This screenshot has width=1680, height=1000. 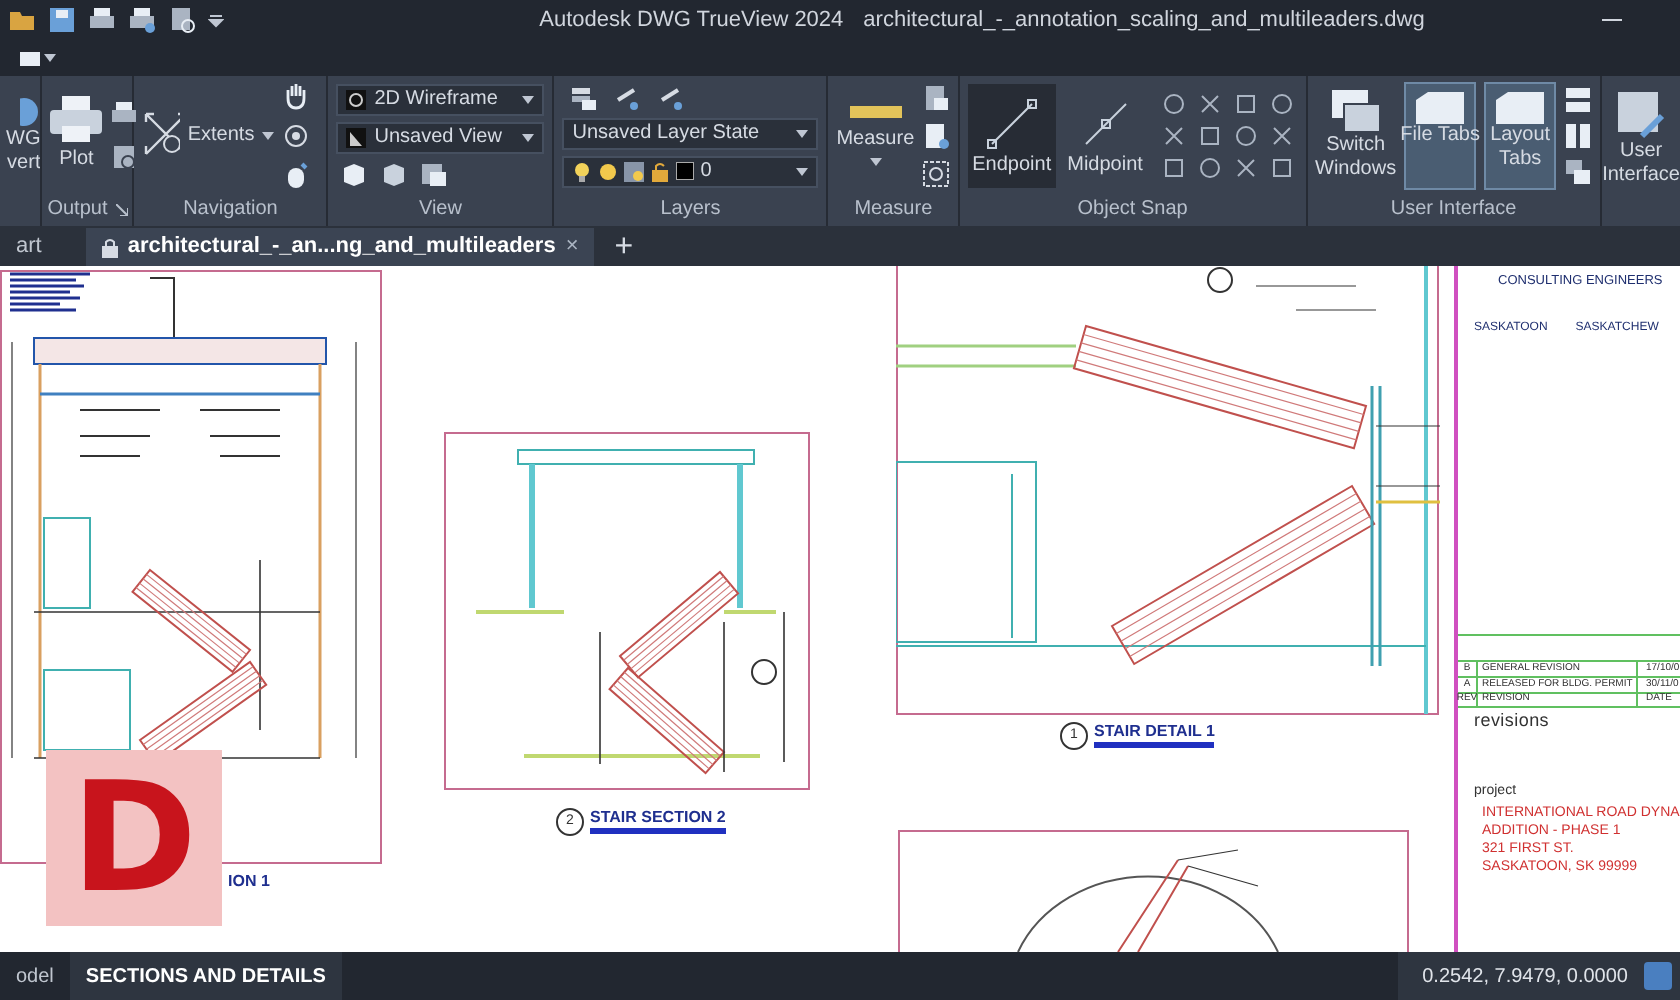 I want to click on layer-dropdown: 0, so click(x=690, y=171).